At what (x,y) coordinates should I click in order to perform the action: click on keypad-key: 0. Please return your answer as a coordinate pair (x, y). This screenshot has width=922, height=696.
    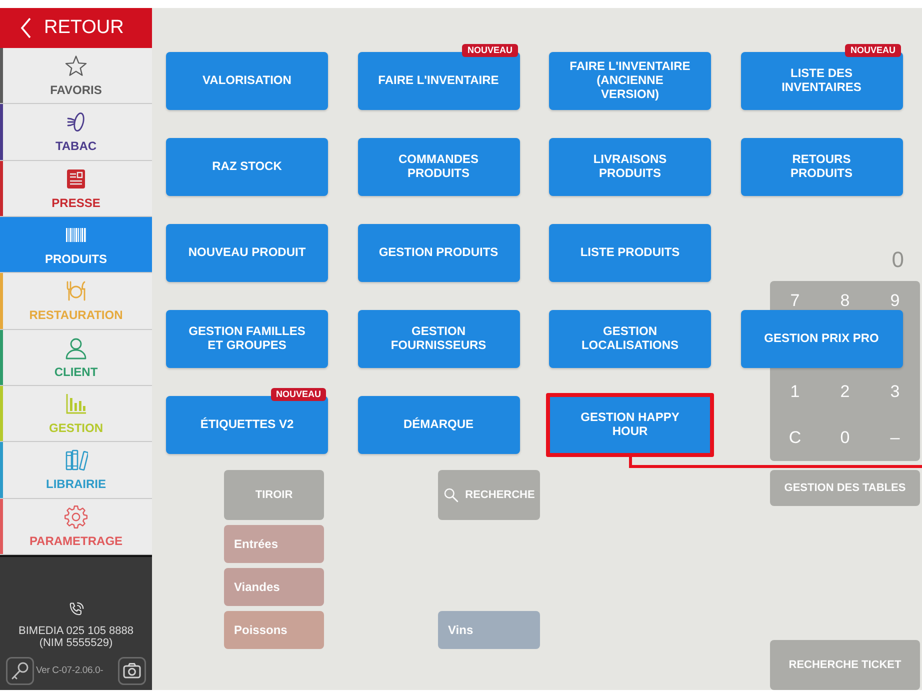
    Looking at the image, I should click on (845, 438).